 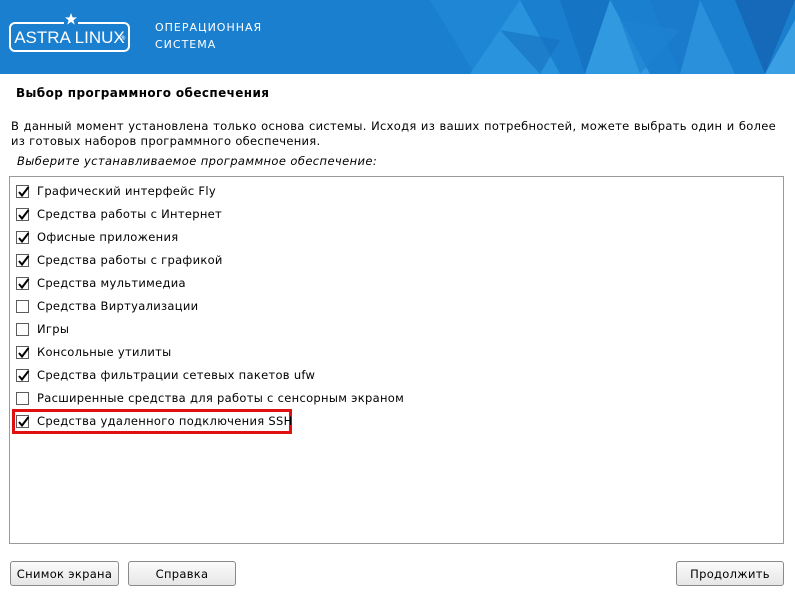 I want to click on software-item-label: Средства удаленного подключения SSH, so click(x=165, y=421).